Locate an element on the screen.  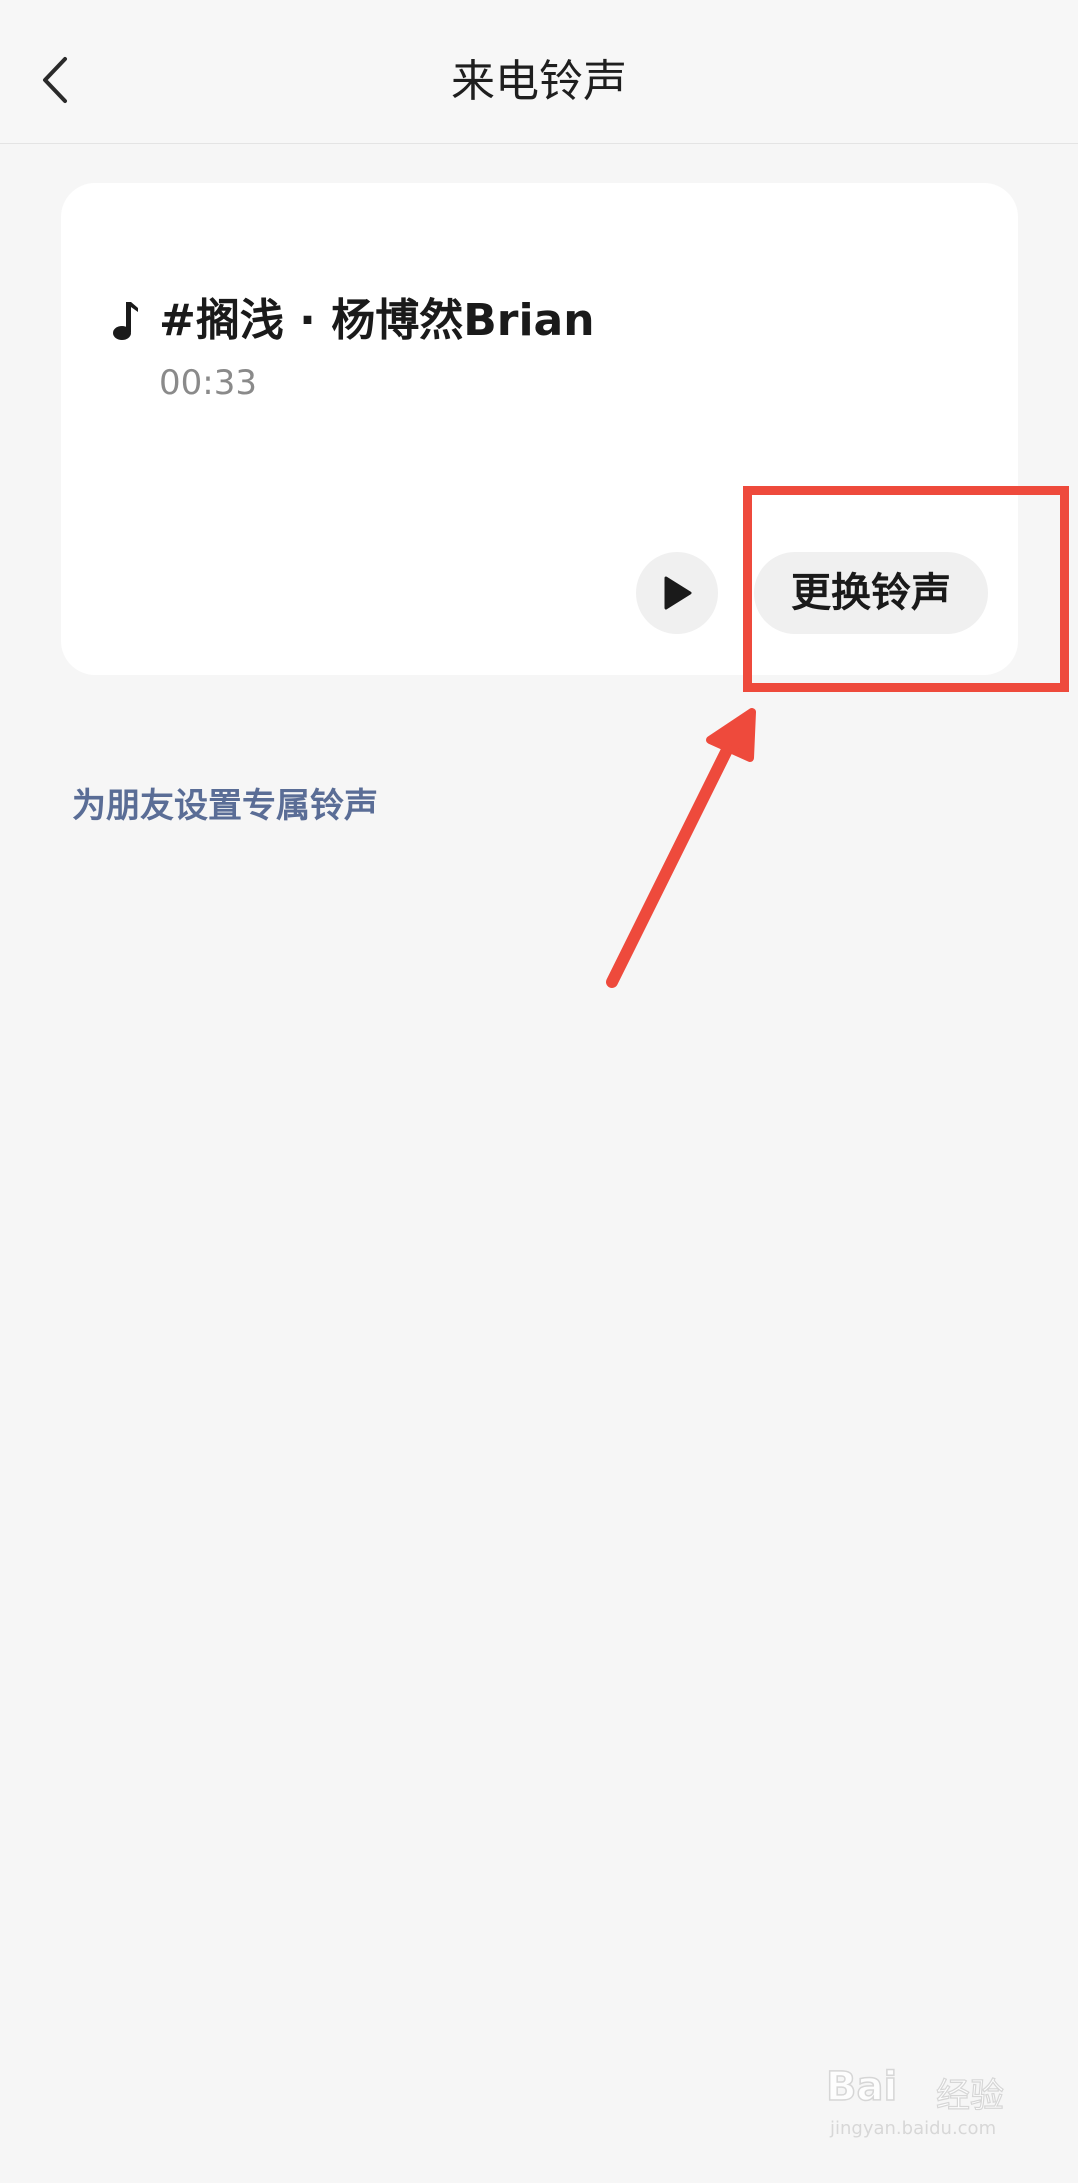
baidu-jingyan-watermark: Bai 经验 jingyan.baidu.com is located at coordinates (925, 2105).